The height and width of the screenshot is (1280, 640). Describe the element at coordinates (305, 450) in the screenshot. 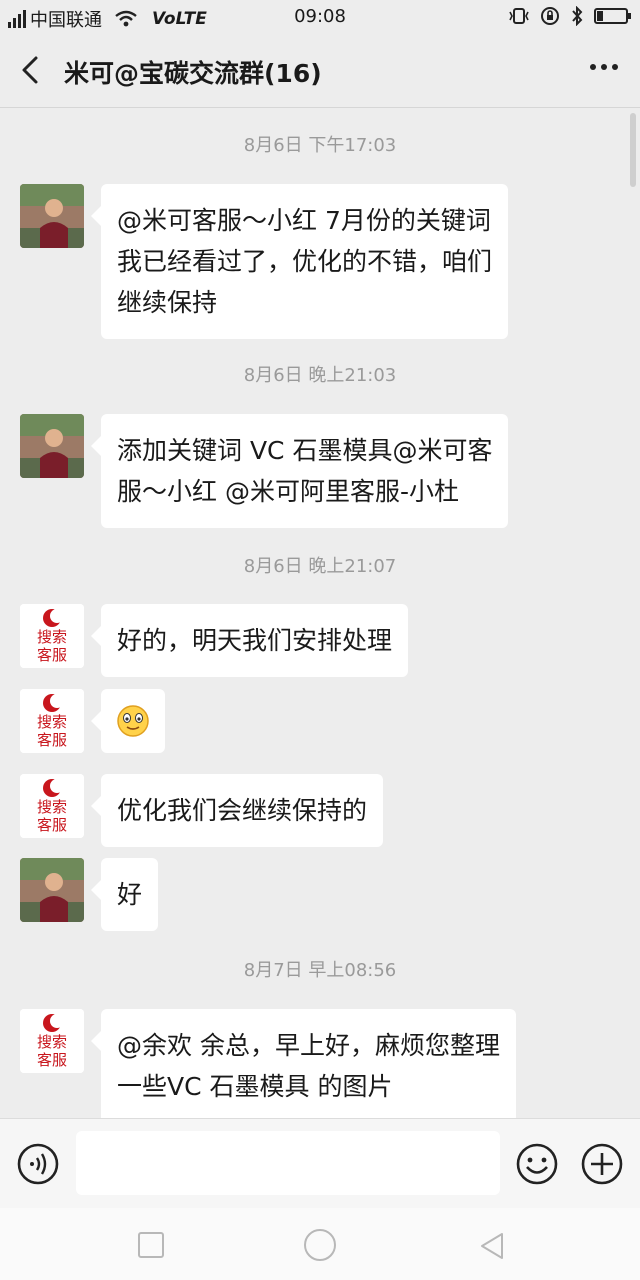

I see `message-line: 添加关键词 VC 石墨模具@米可客` at that location.